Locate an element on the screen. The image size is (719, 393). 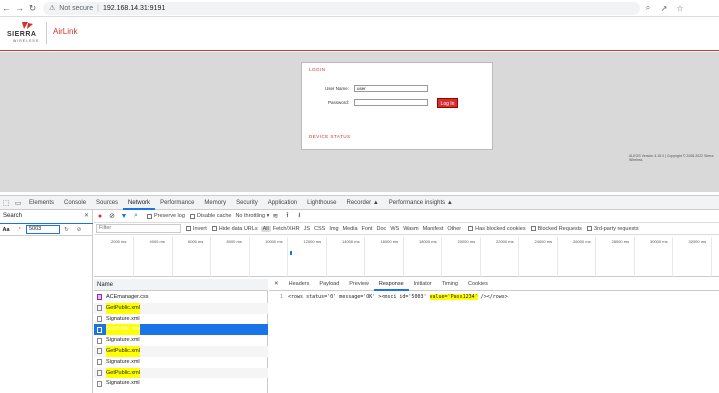
header-divider is located at coordinates (46, 33).